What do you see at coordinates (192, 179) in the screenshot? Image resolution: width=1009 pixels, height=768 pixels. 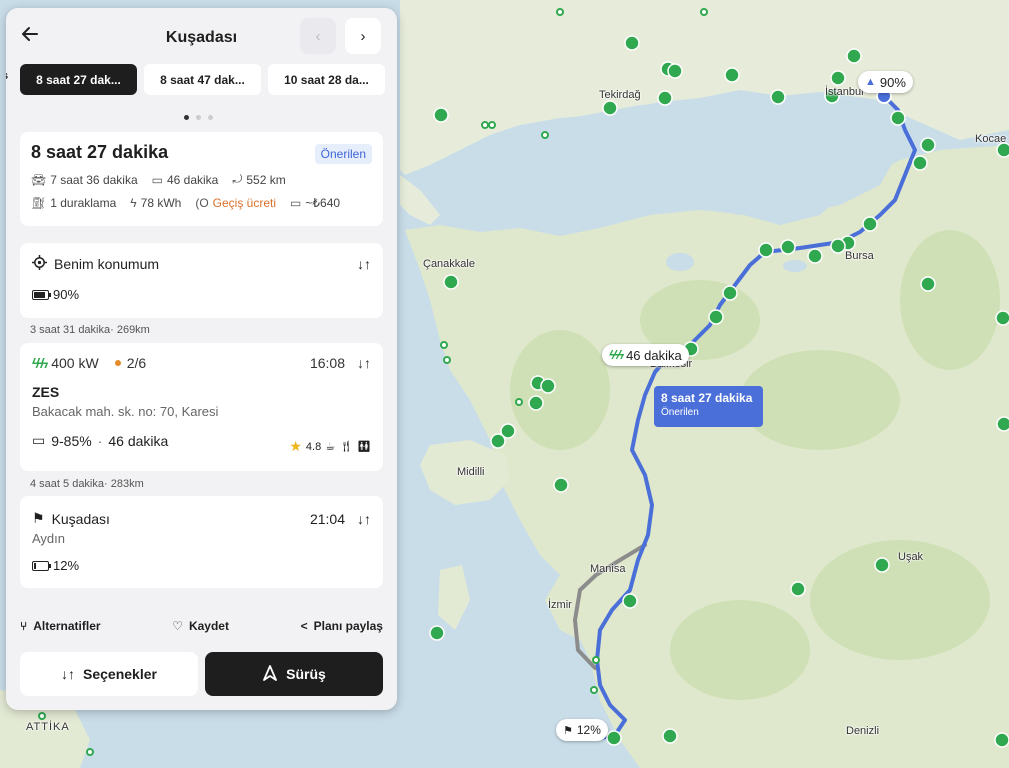 I see `charge-time: 46 dakika` at bounding box center [192, 179].